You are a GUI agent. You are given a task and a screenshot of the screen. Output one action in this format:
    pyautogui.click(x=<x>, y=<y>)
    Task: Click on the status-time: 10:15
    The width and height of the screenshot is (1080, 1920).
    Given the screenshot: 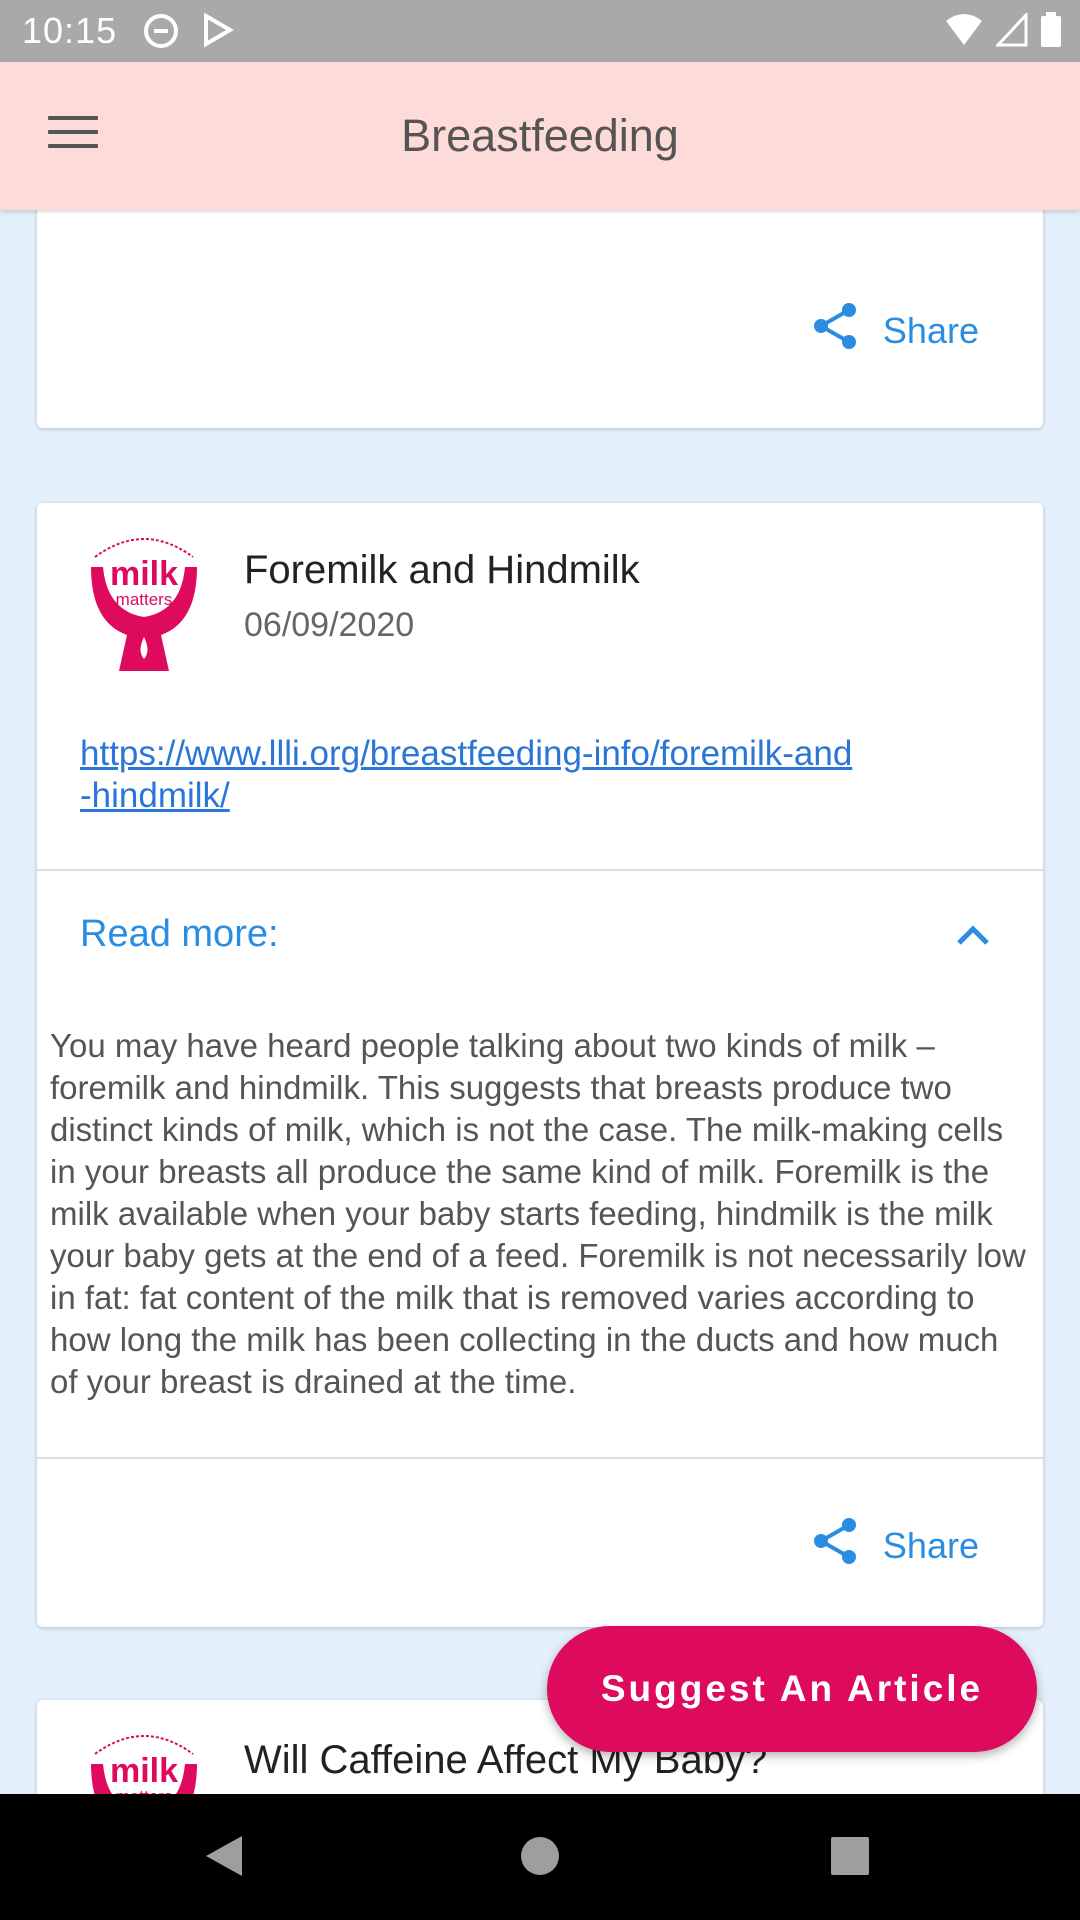 What is the action you would take?
    pyautogui.click(x=70, y=30)
    